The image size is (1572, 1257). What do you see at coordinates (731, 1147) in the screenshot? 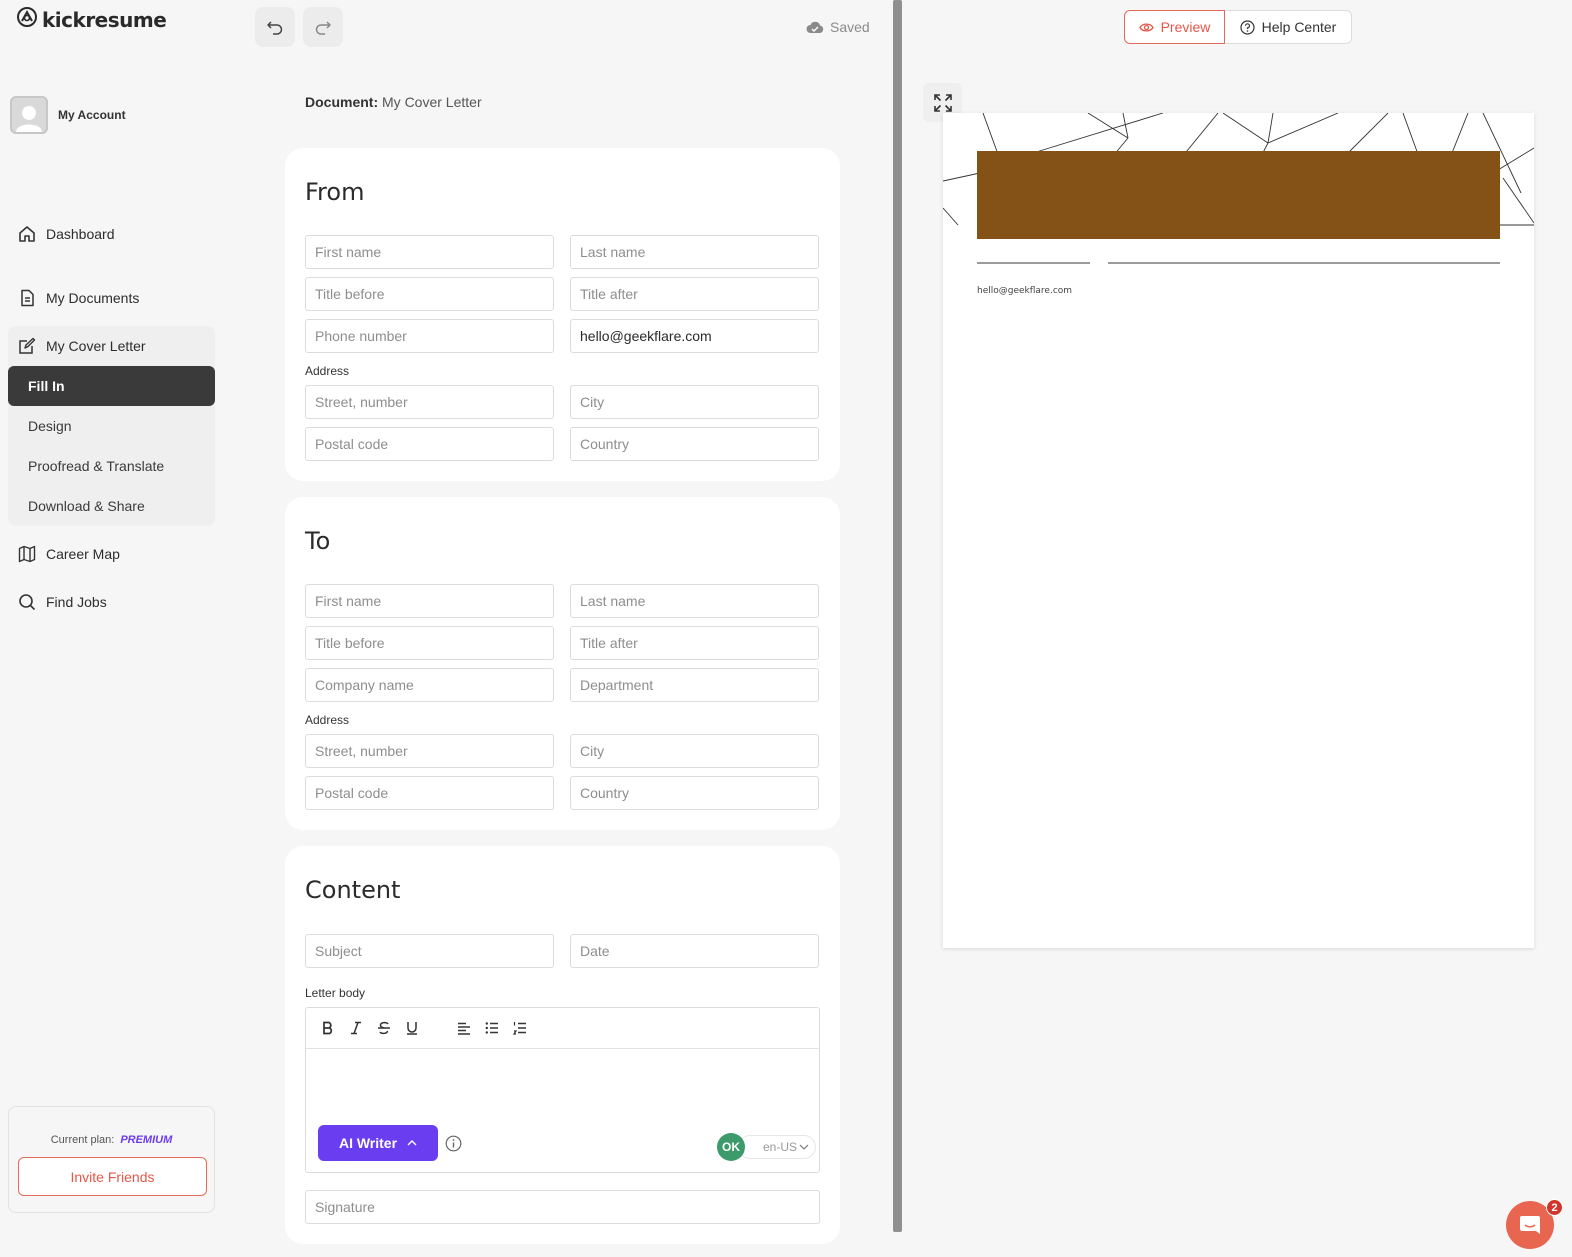
I see `spellcheck-ok-badge: OK` at bounding box center [731, 1147].